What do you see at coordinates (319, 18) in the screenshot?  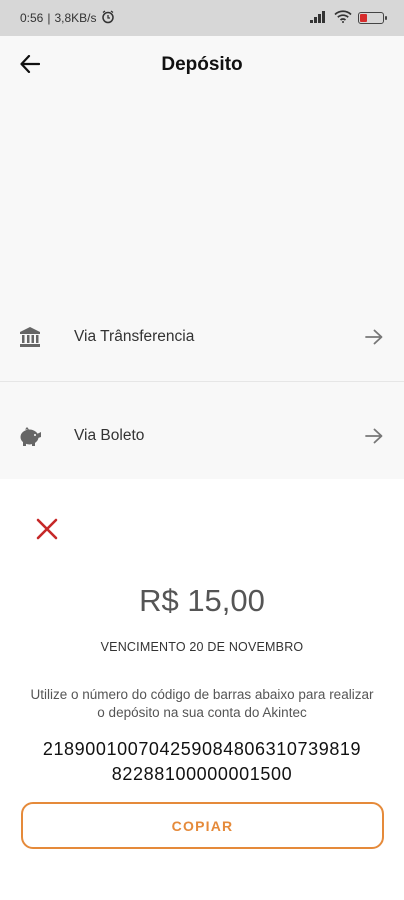 I see `signal-icon` at bounding box center [319, 18].